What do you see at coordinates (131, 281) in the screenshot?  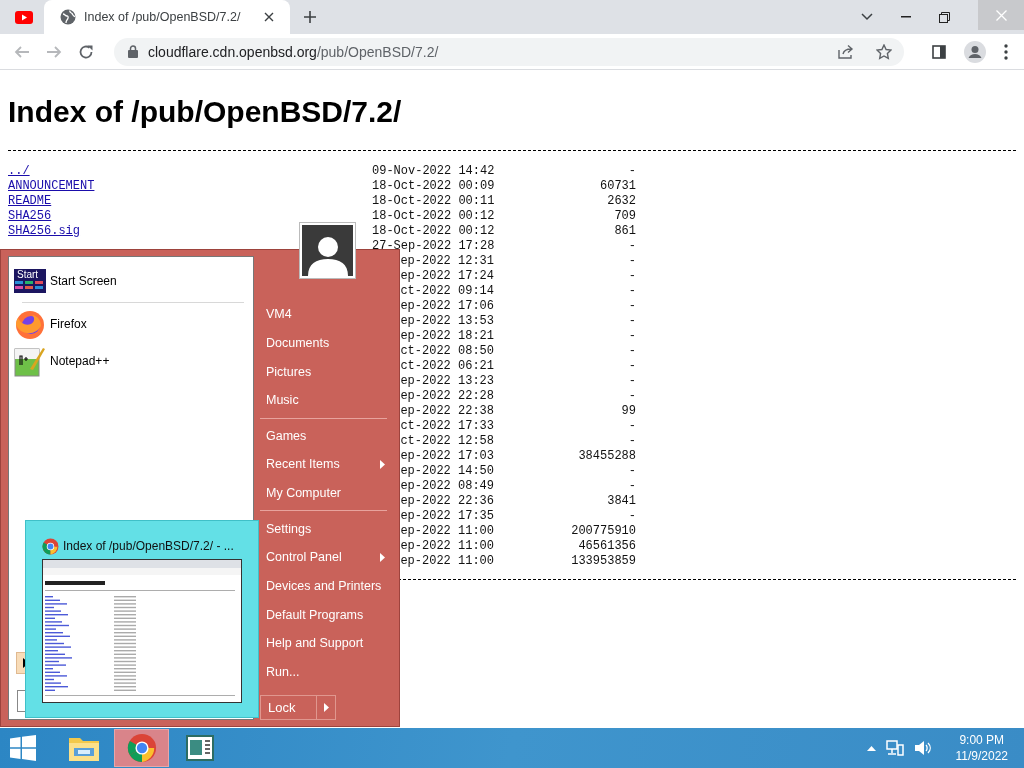 I see `program-item: Start Start Screen` at bounding box center [131, 281].